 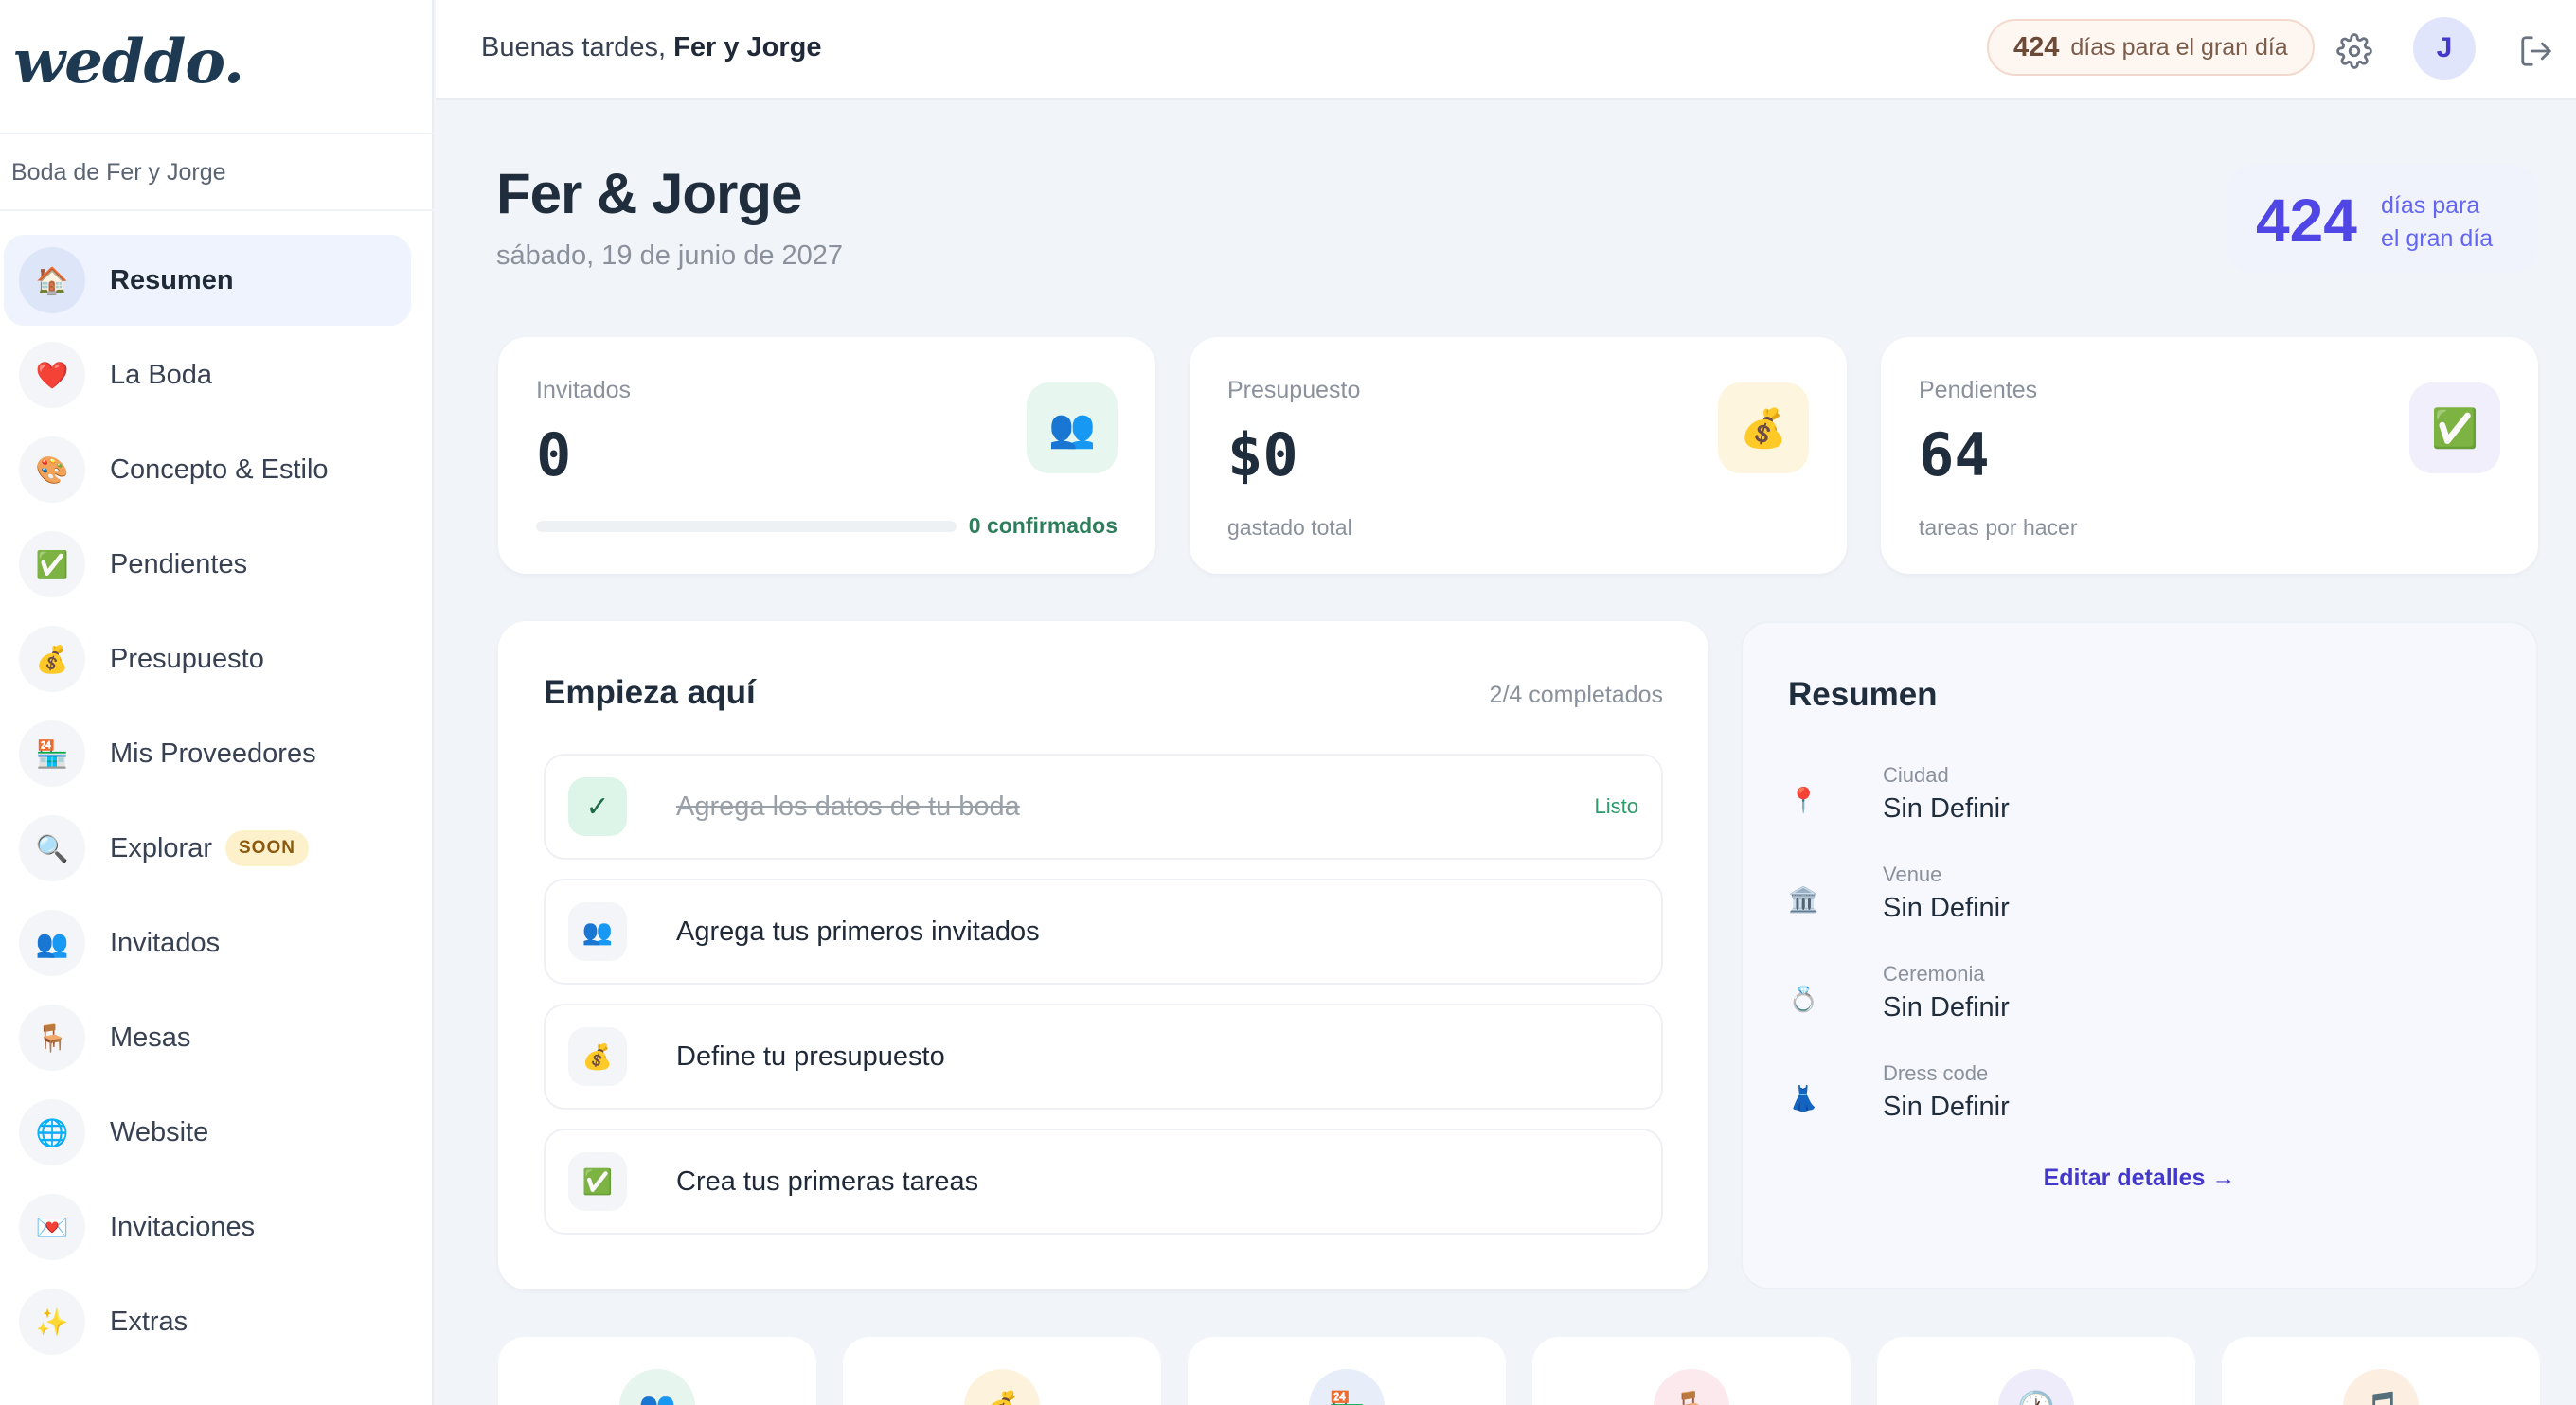 I want to click on search-icon: 🔍, so click(x=52, y=848).